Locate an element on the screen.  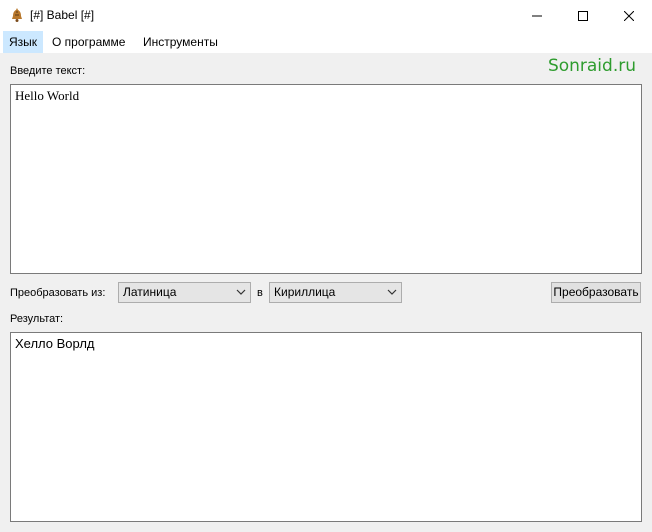
menu-item-tools: Инструменты is located at coordinates (180, 42).